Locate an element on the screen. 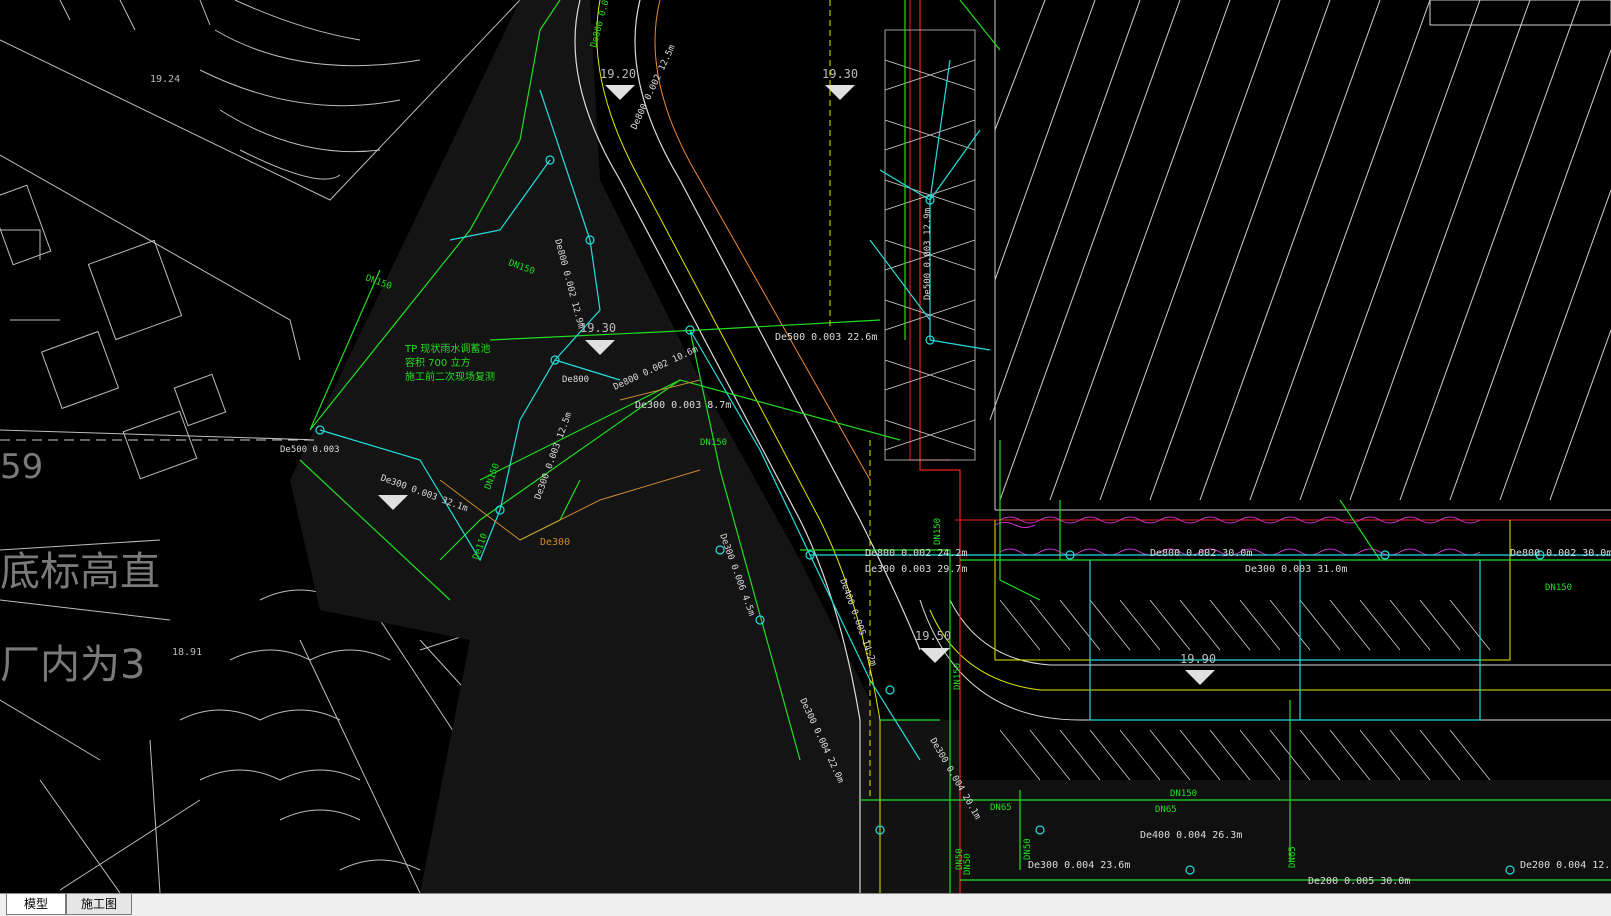 Image resolution: width=1611 pixels, height=916 pixels. tab-layout: 施工图 is located at coordinates (99, 904).